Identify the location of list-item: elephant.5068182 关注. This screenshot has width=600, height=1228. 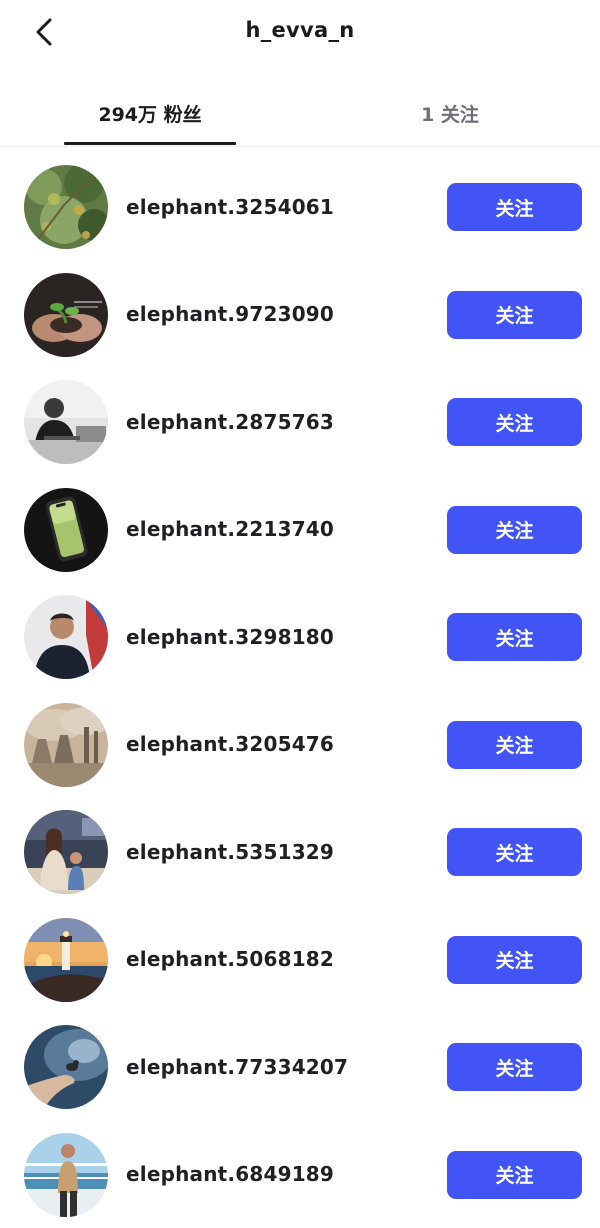
(300, 960).